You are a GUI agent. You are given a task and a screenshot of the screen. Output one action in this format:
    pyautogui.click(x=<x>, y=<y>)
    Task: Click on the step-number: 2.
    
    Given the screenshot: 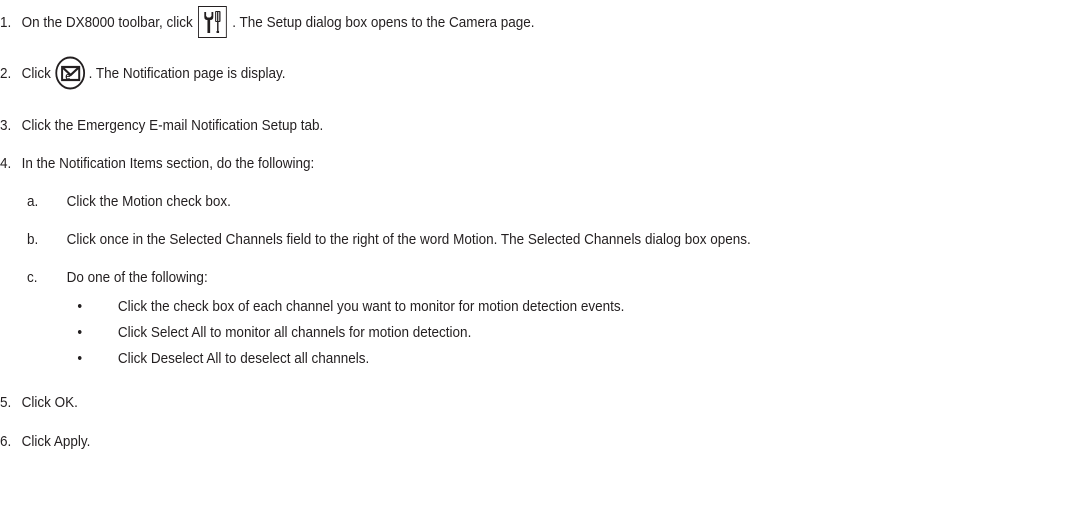 What is the action you would take?
    pyautogui.click(x=6, y=73)
    